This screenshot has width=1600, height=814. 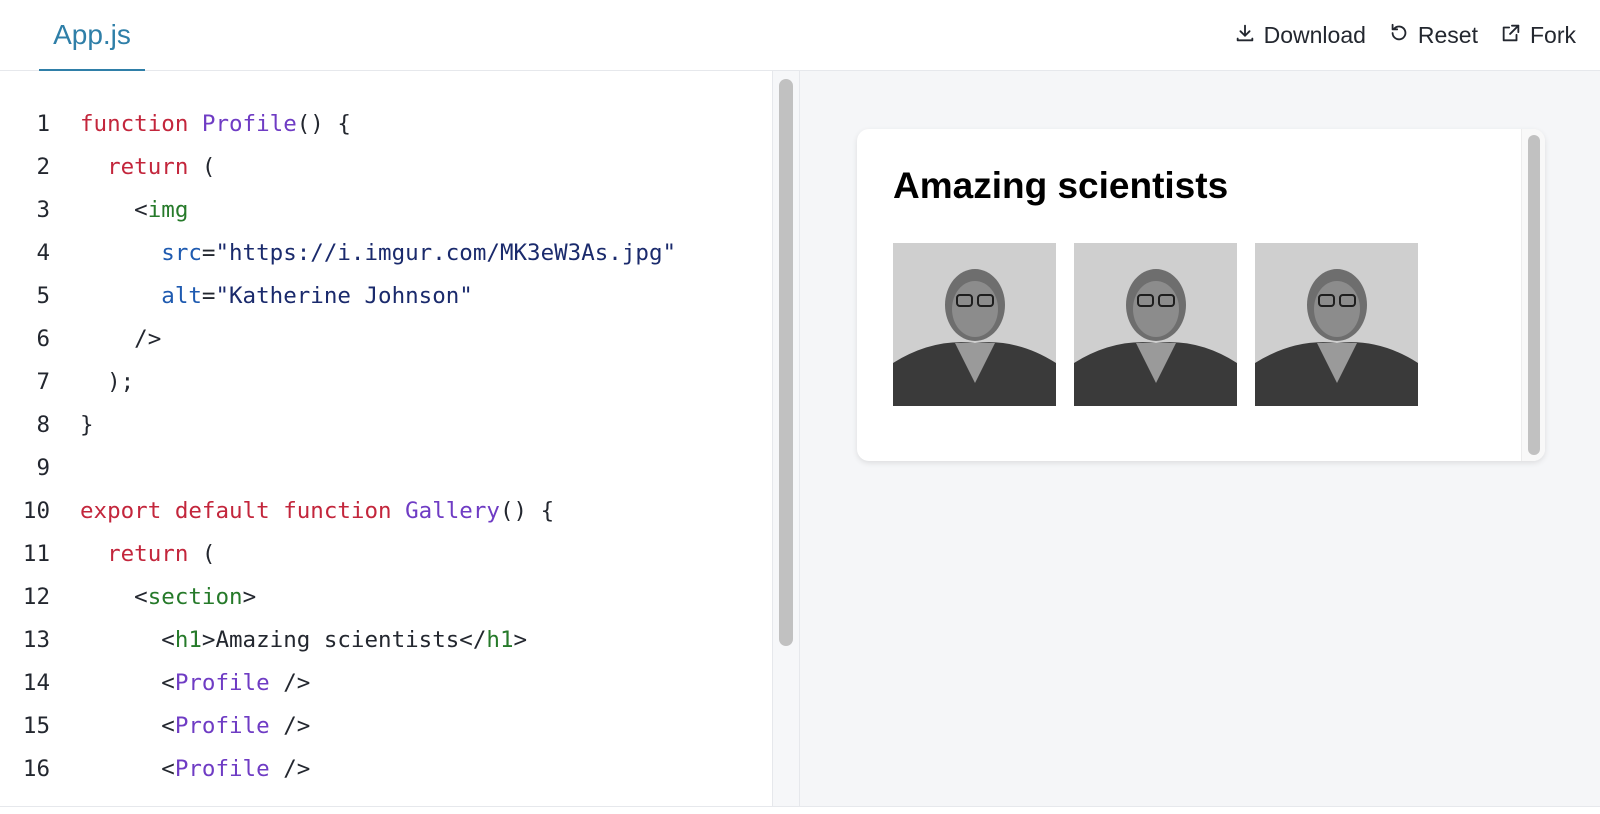 I want to click on download-label: Download, so click(x=1314, y=35).